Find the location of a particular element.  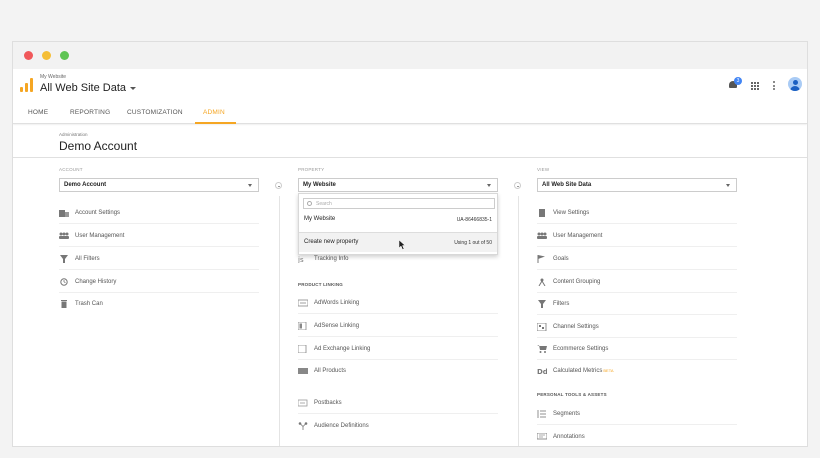

apps-grid-icon is located at coordinates (755, 86).